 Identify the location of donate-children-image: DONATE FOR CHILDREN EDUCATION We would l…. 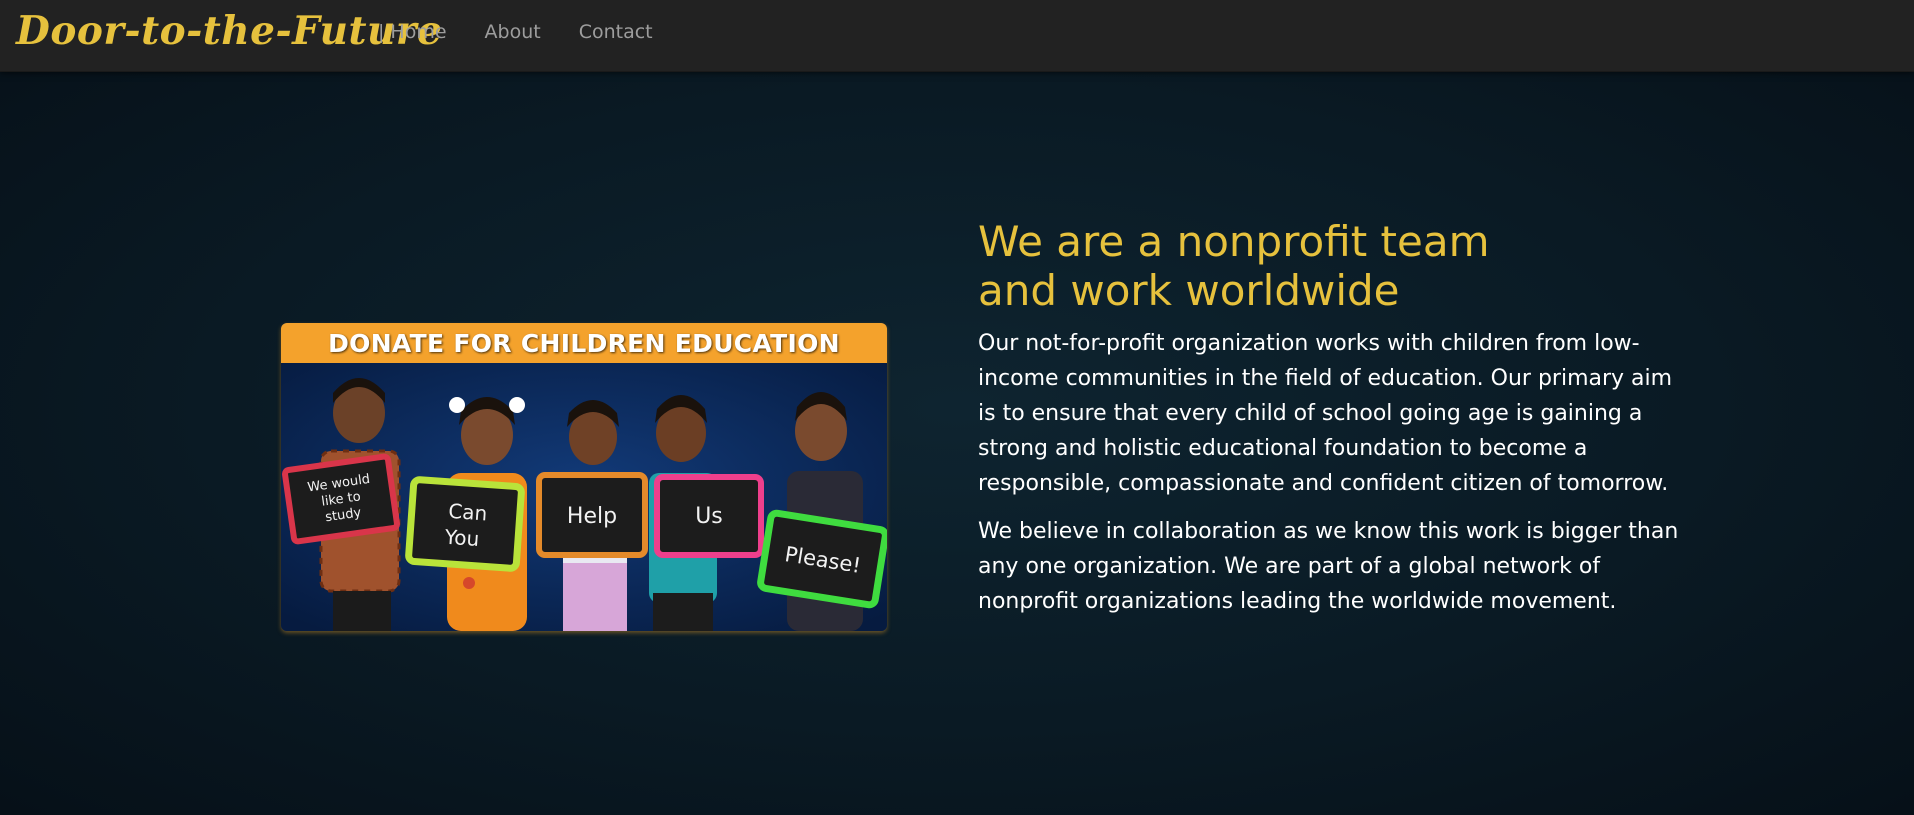
(584, 477).